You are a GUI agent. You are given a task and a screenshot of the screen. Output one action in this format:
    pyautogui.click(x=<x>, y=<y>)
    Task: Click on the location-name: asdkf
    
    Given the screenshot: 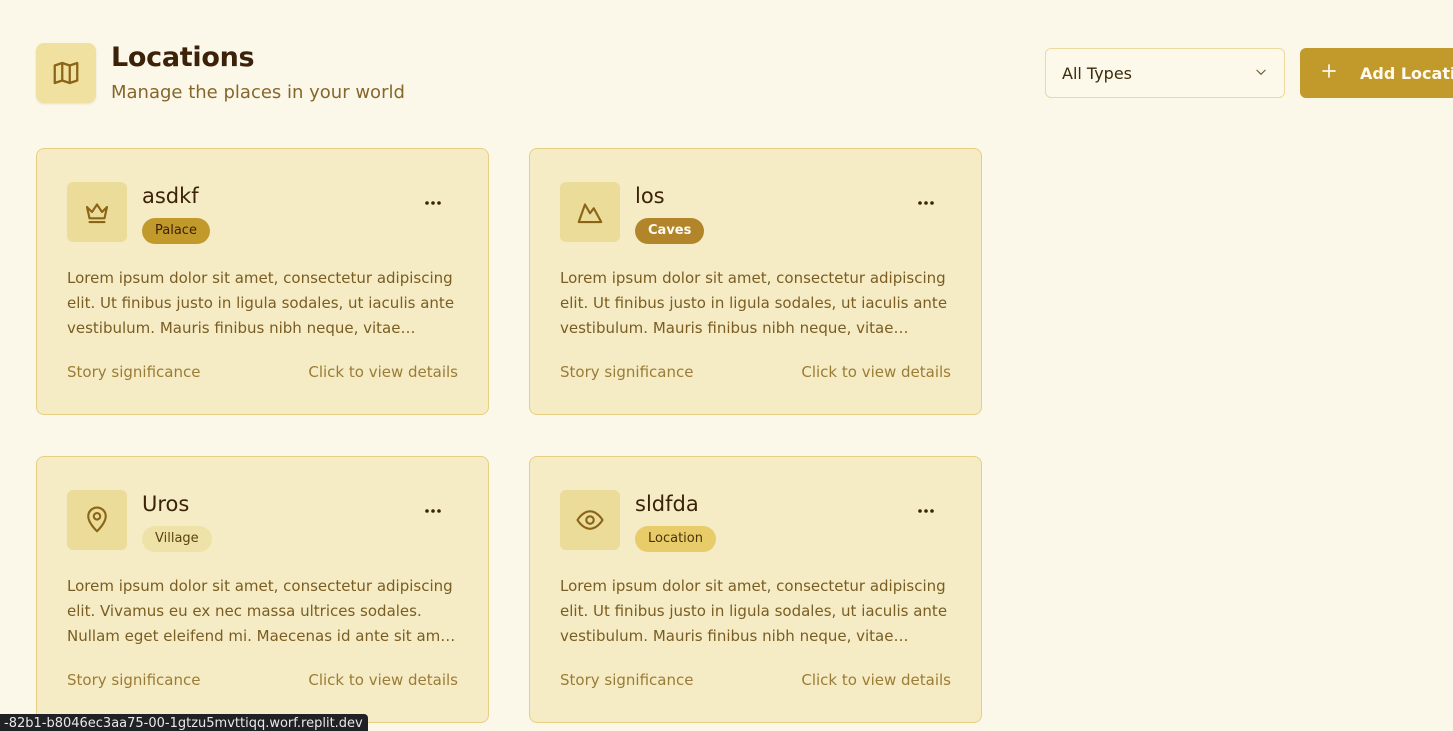 What is the action you would take?
    pyautogui.click(x=170, y=196)
    